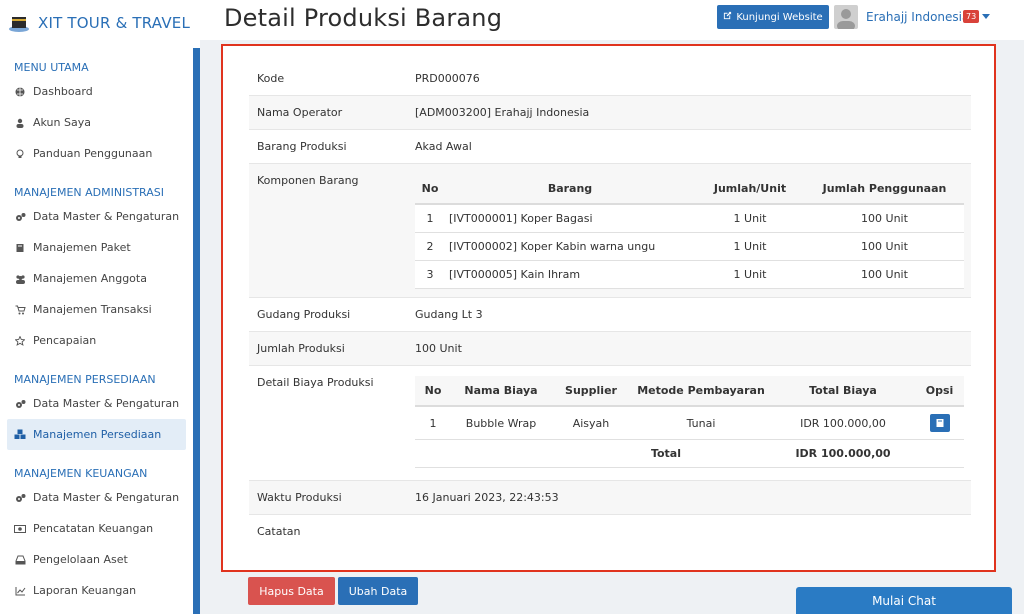 The width and height of the screenshot is (1024, 614). Describe the element at coordinates (299, 497) in the screenshot. I see `waktu-label: Waktu Produksi` at that location.